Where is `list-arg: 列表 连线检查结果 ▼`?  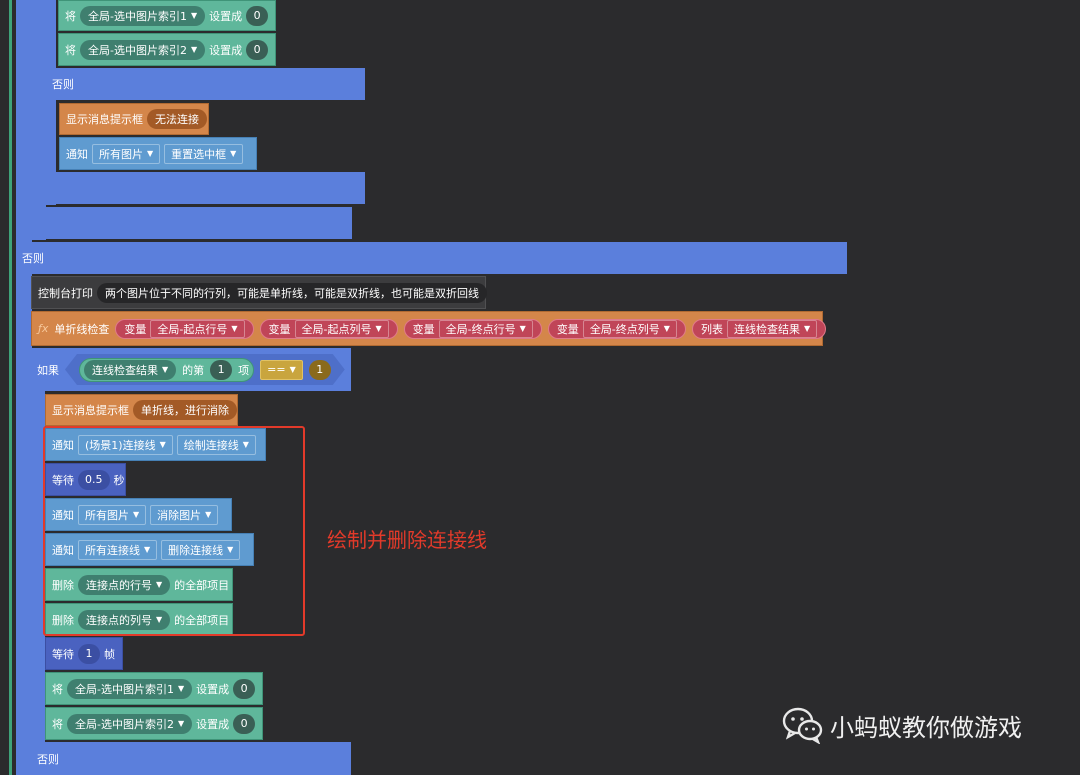 list-arg: 列表 连线检查结果 ▼ is located at coordinates (759, 328).